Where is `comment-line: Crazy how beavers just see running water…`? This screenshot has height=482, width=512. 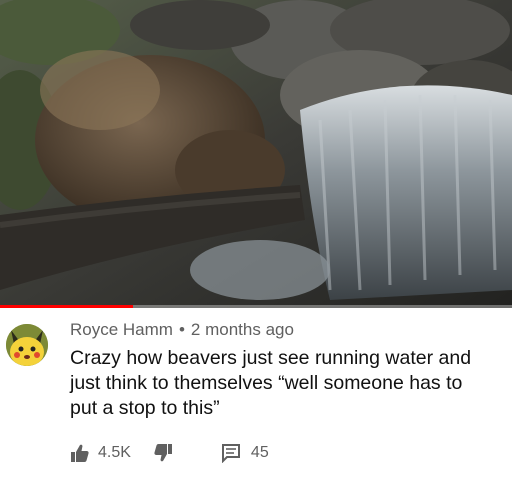
comment-line: Crazy how beavers just see running water… is located at coordinates (271, 358).